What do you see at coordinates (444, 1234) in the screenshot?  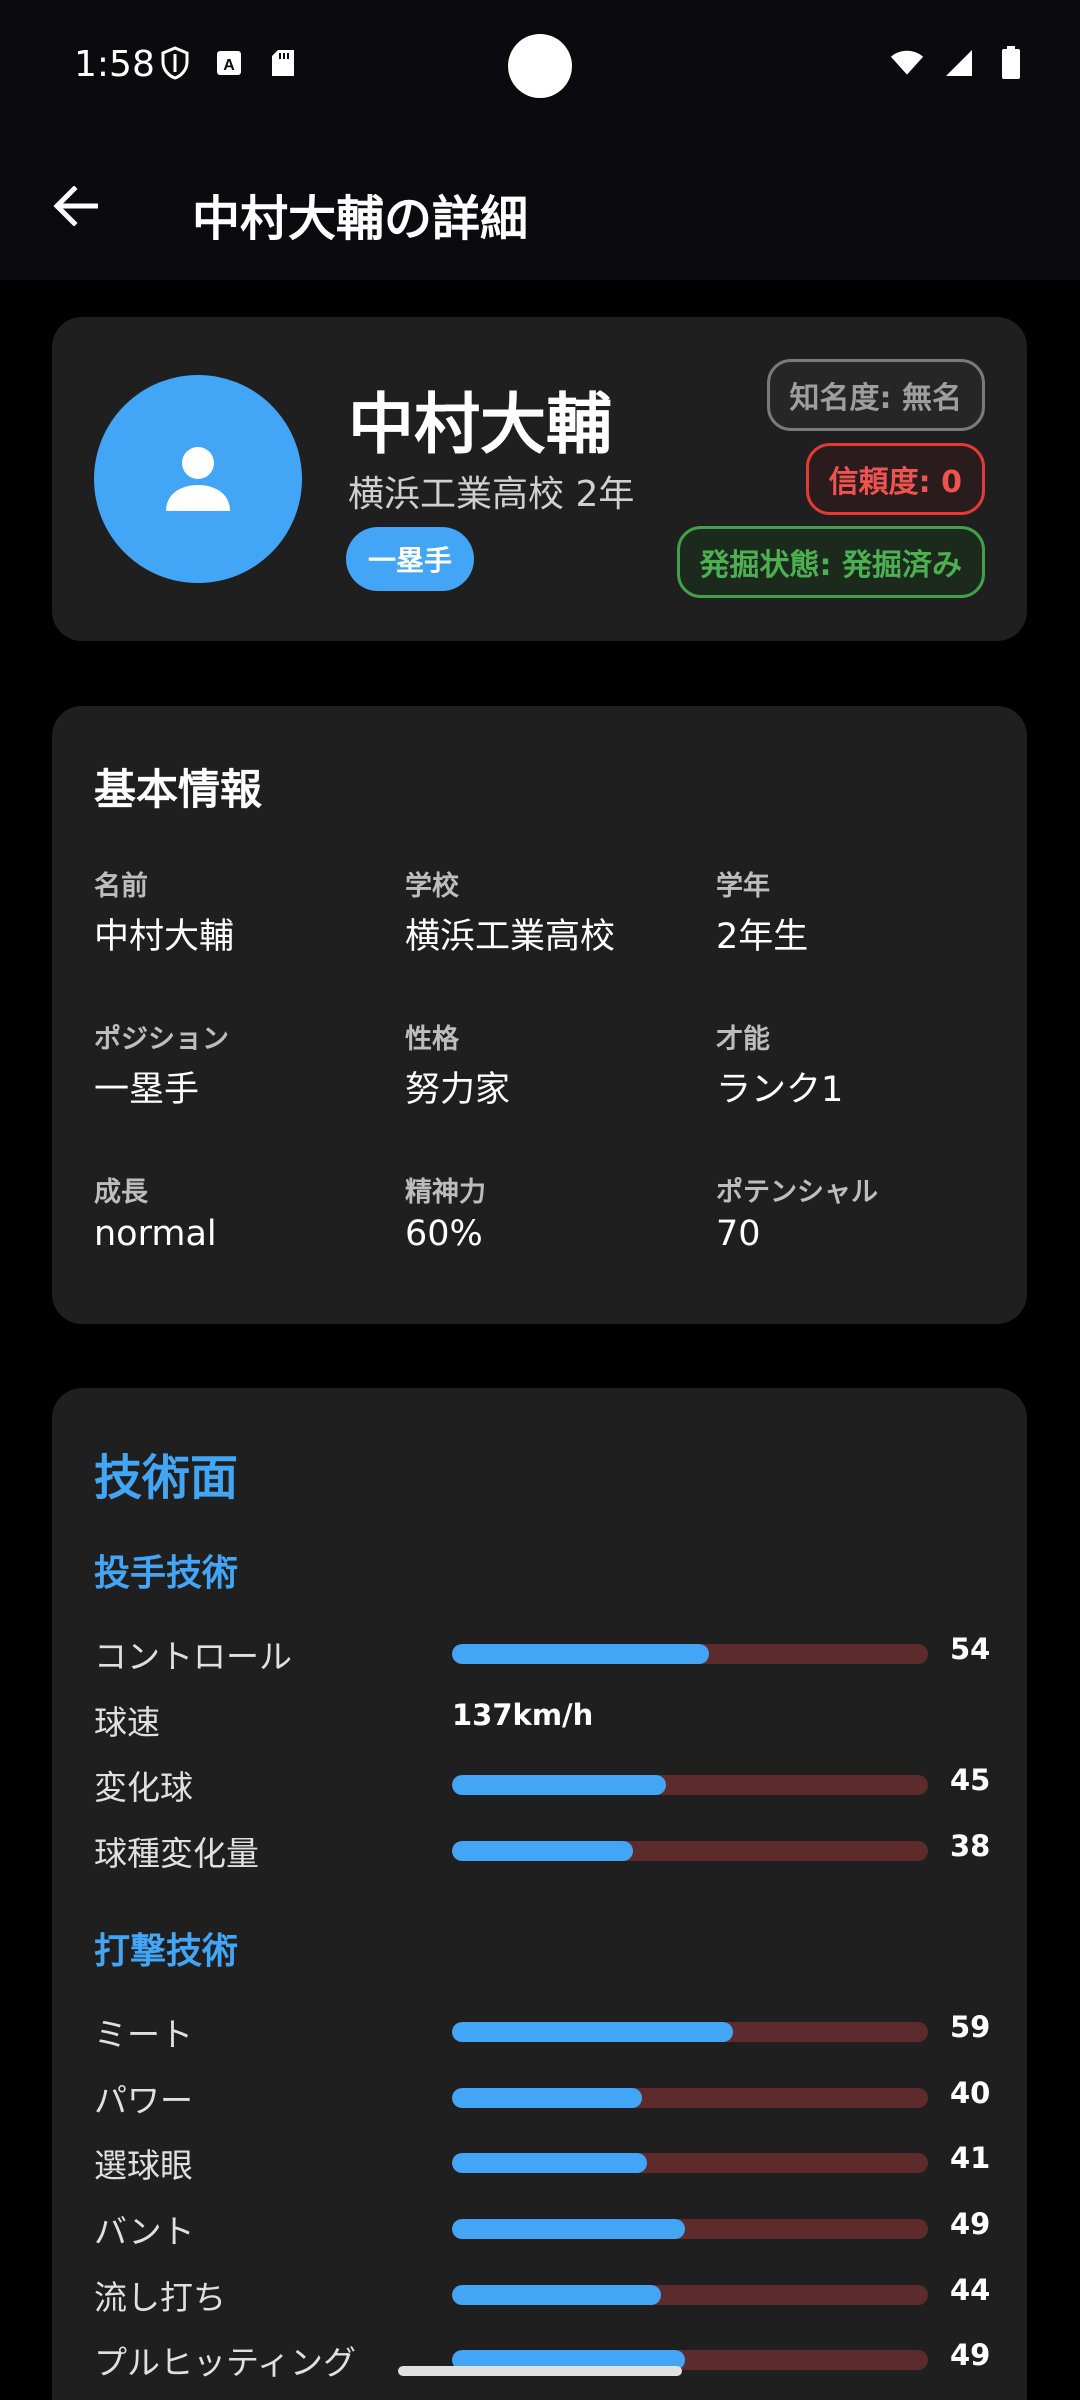 I see `info-value: 60%` at bounding box center [444, 1234].